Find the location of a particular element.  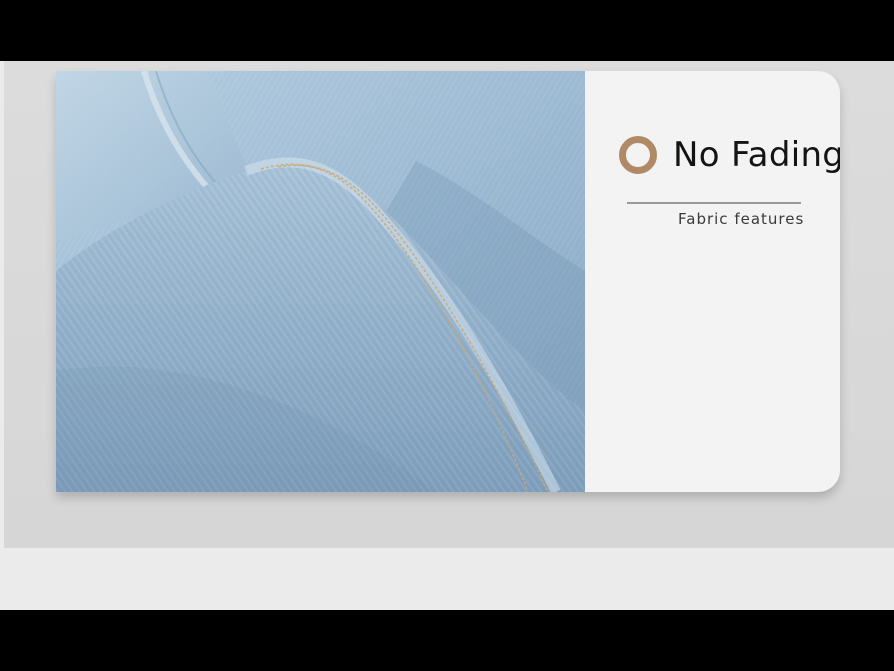

ring-icon is located at coordinates (638, 155).